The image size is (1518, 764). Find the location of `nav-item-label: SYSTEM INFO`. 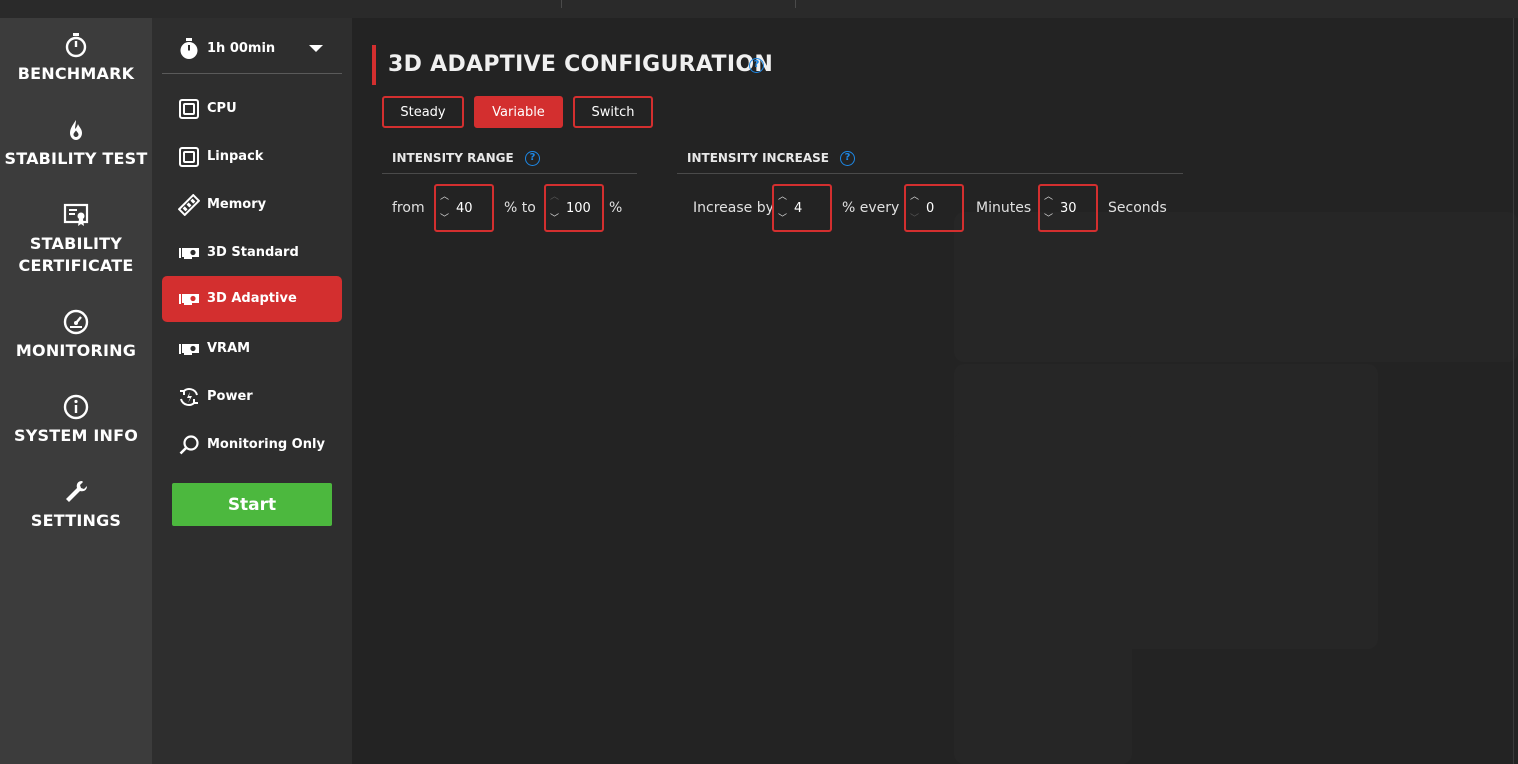

nav-item-label: SYSTEM INFO is located at coordinates (76, 435).